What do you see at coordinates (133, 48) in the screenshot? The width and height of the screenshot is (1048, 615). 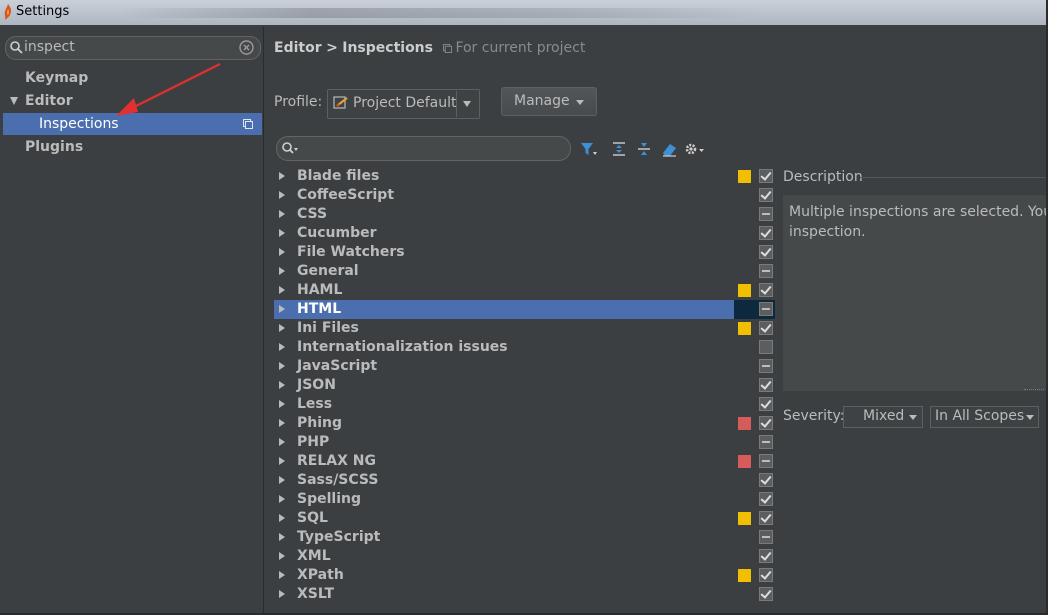 I see `settings-search-input: inspect` at bounding box center [133, 48].